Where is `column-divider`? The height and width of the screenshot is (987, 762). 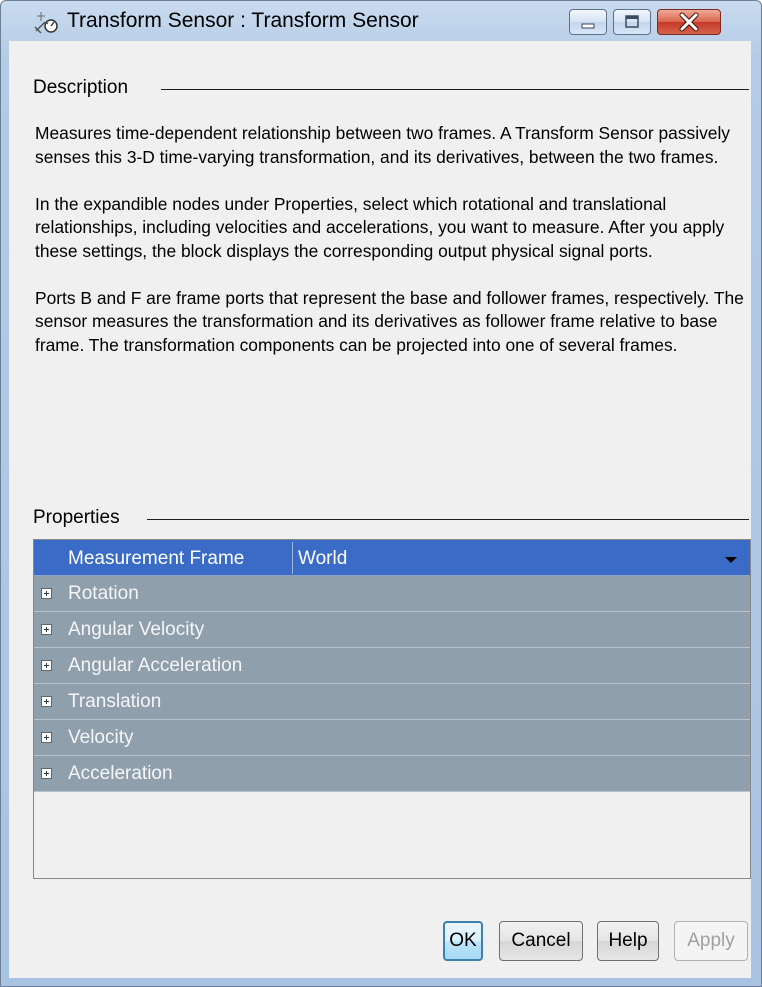 column-divider is located at coordinates (292, 558).